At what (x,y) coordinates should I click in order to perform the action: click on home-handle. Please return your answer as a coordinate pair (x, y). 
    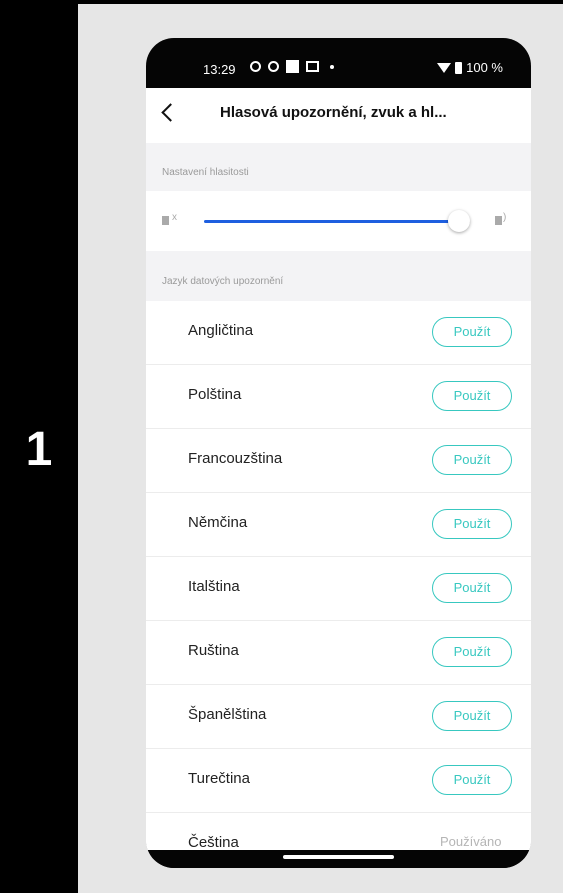
    Looking at the image, I should click on (338, 857).